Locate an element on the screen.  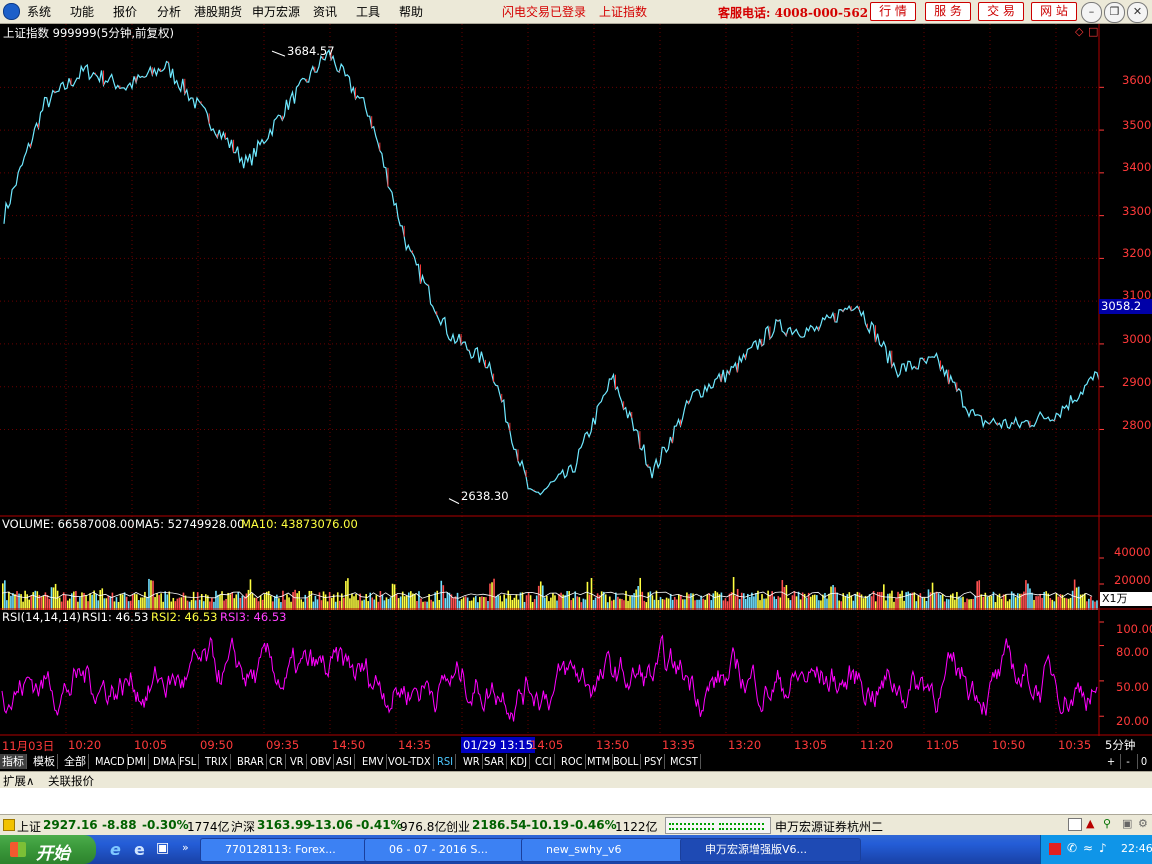
flag-icon is located at coordinates (1055, 849).